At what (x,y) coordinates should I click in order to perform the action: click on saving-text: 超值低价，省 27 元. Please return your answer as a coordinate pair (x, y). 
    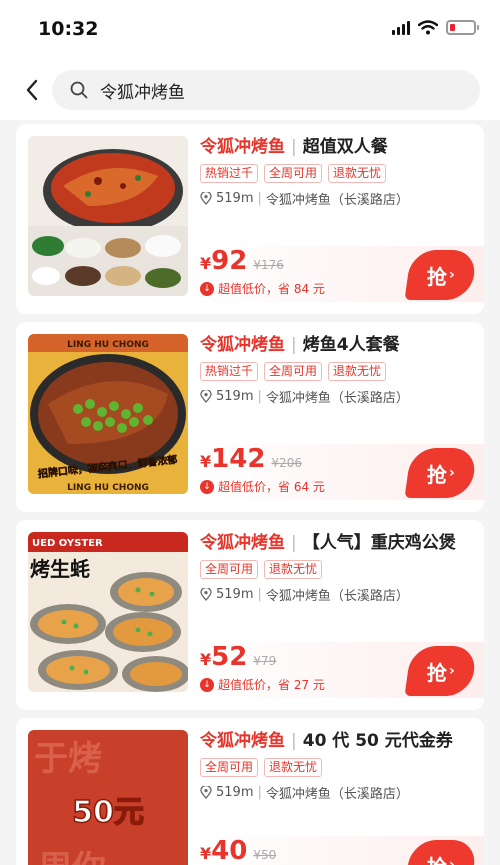
    Looking at the image, I should click on (271, 685).